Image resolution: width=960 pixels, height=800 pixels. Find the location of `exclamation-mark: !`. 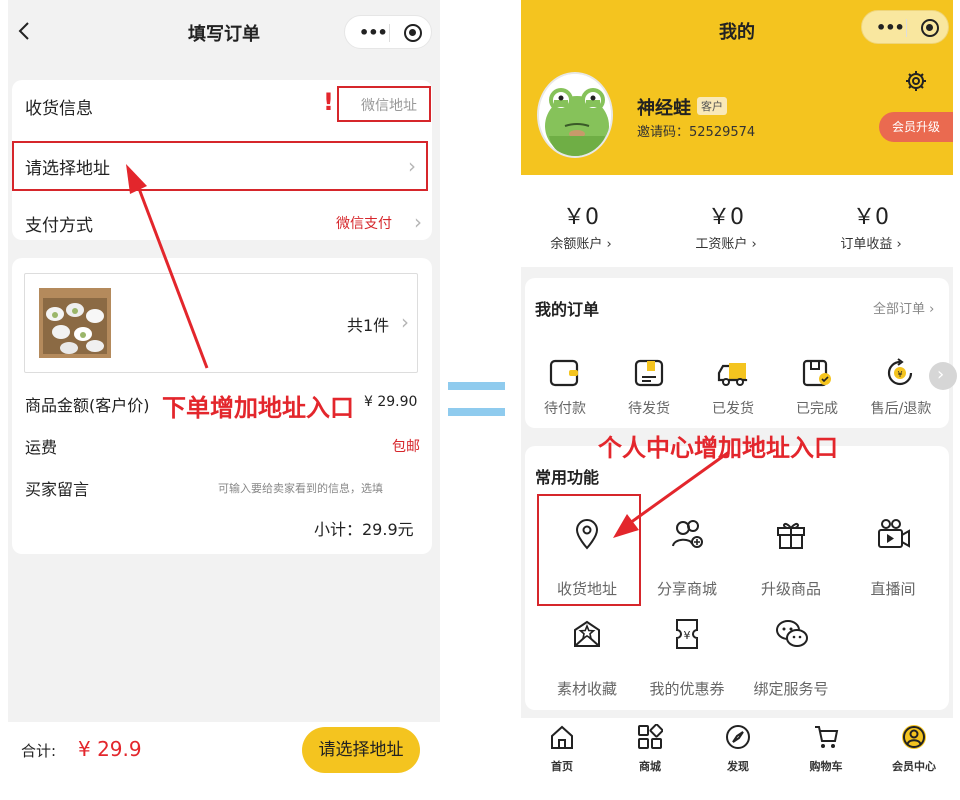

exclamation-mark: ! is located at coordinates (328, 102).